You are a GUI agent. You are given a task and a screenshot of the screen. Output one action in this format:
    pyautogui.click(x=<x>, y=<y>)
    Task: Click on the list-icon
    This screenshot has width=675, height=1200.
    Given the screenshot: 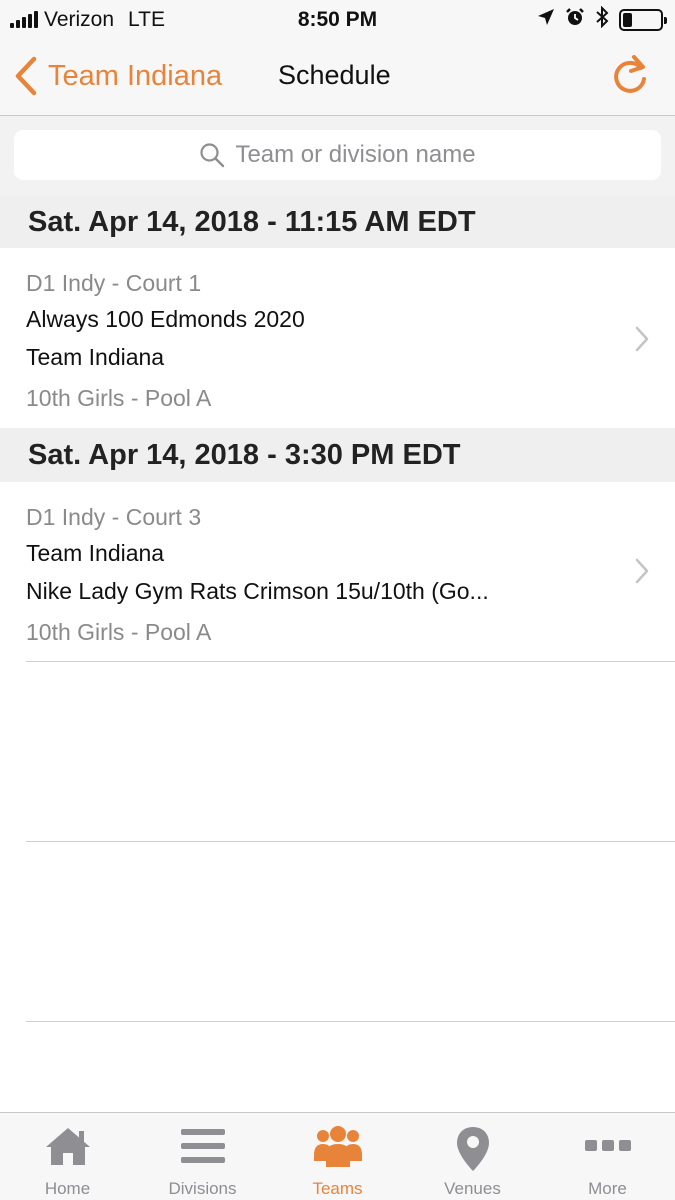 What is the action you would take?
    pyautogui.click(x=202, y=1146)
    